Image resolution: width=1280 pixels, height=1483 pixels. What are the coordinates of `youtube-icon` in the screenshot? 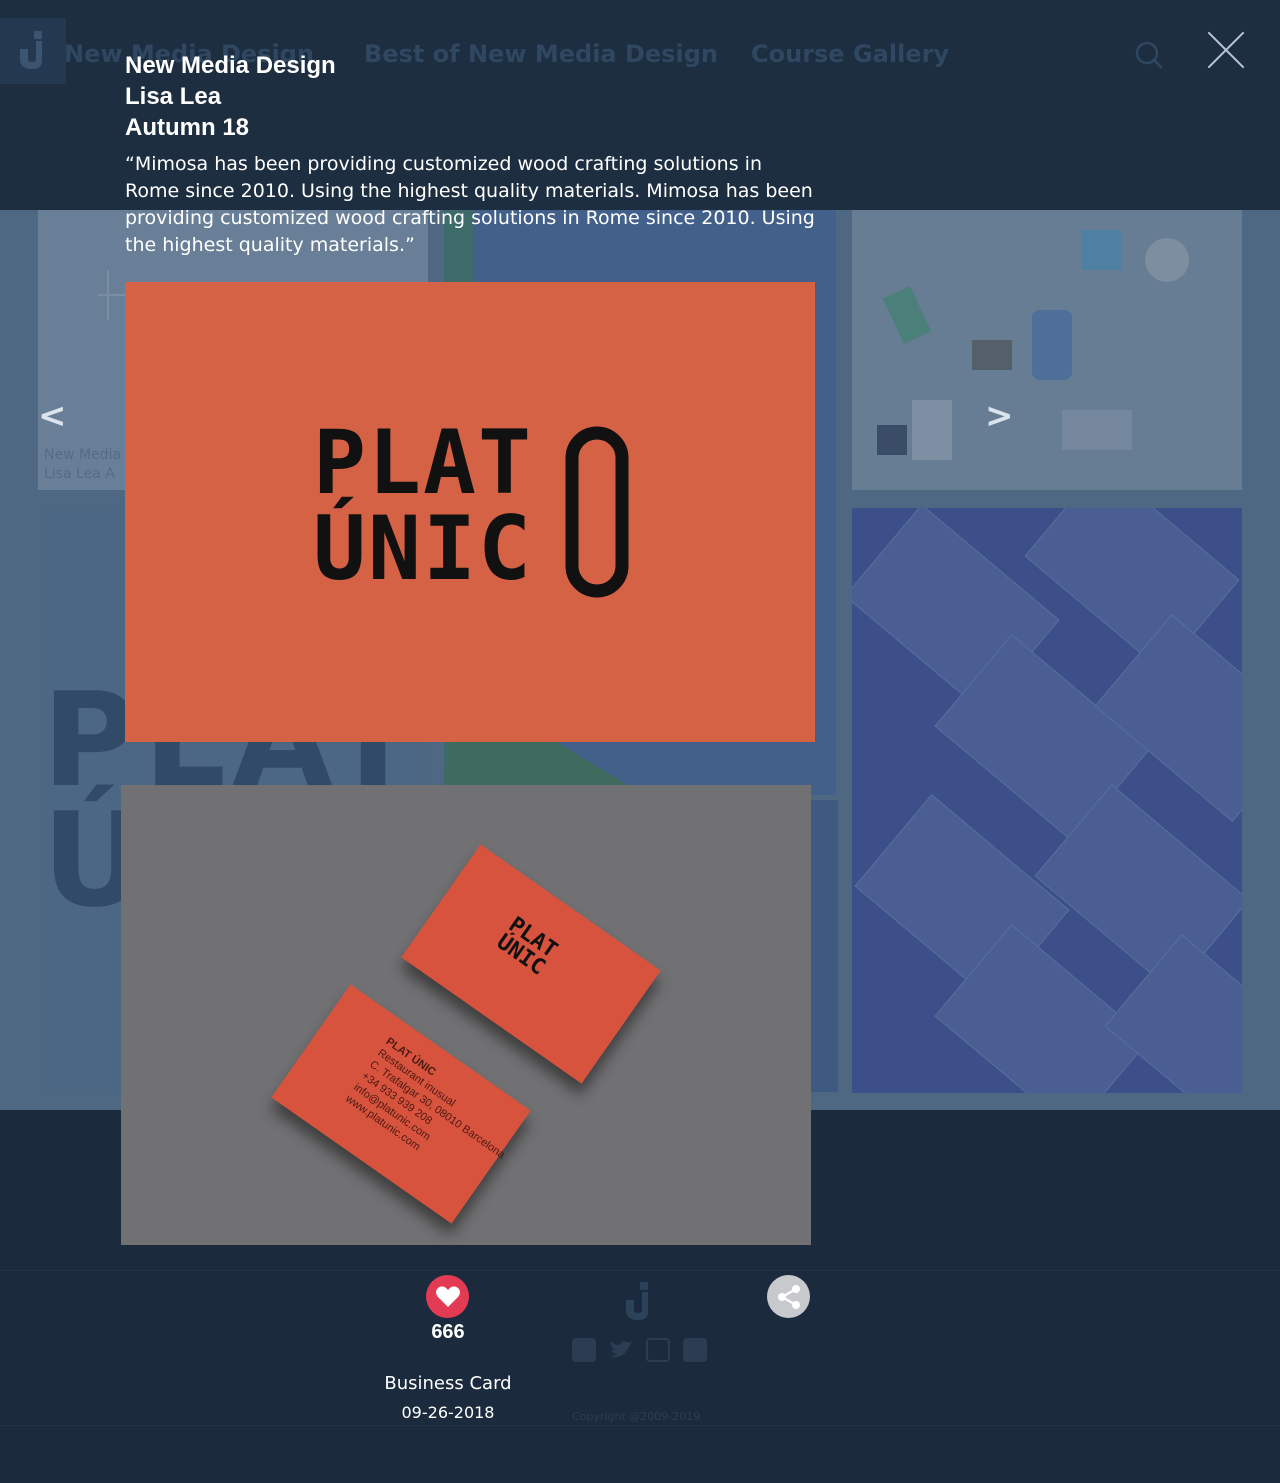 It's located at (695, 1350).